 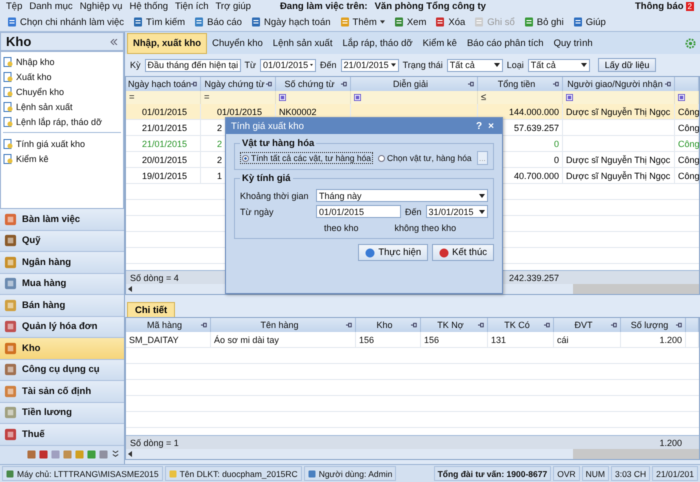 I want to click on module-button: Quản lý hóa đơn, so click(x=62, y=327).